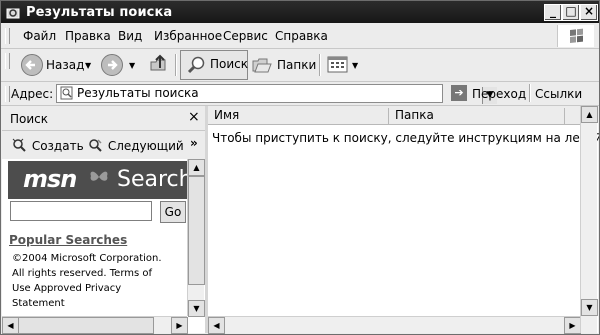  I want to click on back-button: Назад ▼, so click(58, 65).